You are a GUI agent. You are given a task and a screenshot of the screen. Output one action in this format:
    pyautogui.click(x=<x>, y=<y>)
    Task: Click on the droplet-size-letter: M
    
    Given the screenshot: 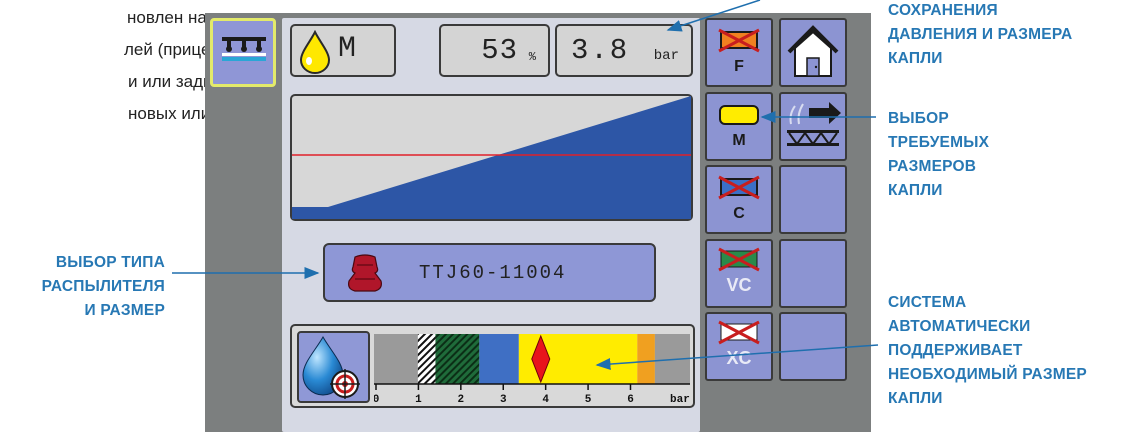 What is the action you would take?
    pyautogui.click(x=347, y=49)
    